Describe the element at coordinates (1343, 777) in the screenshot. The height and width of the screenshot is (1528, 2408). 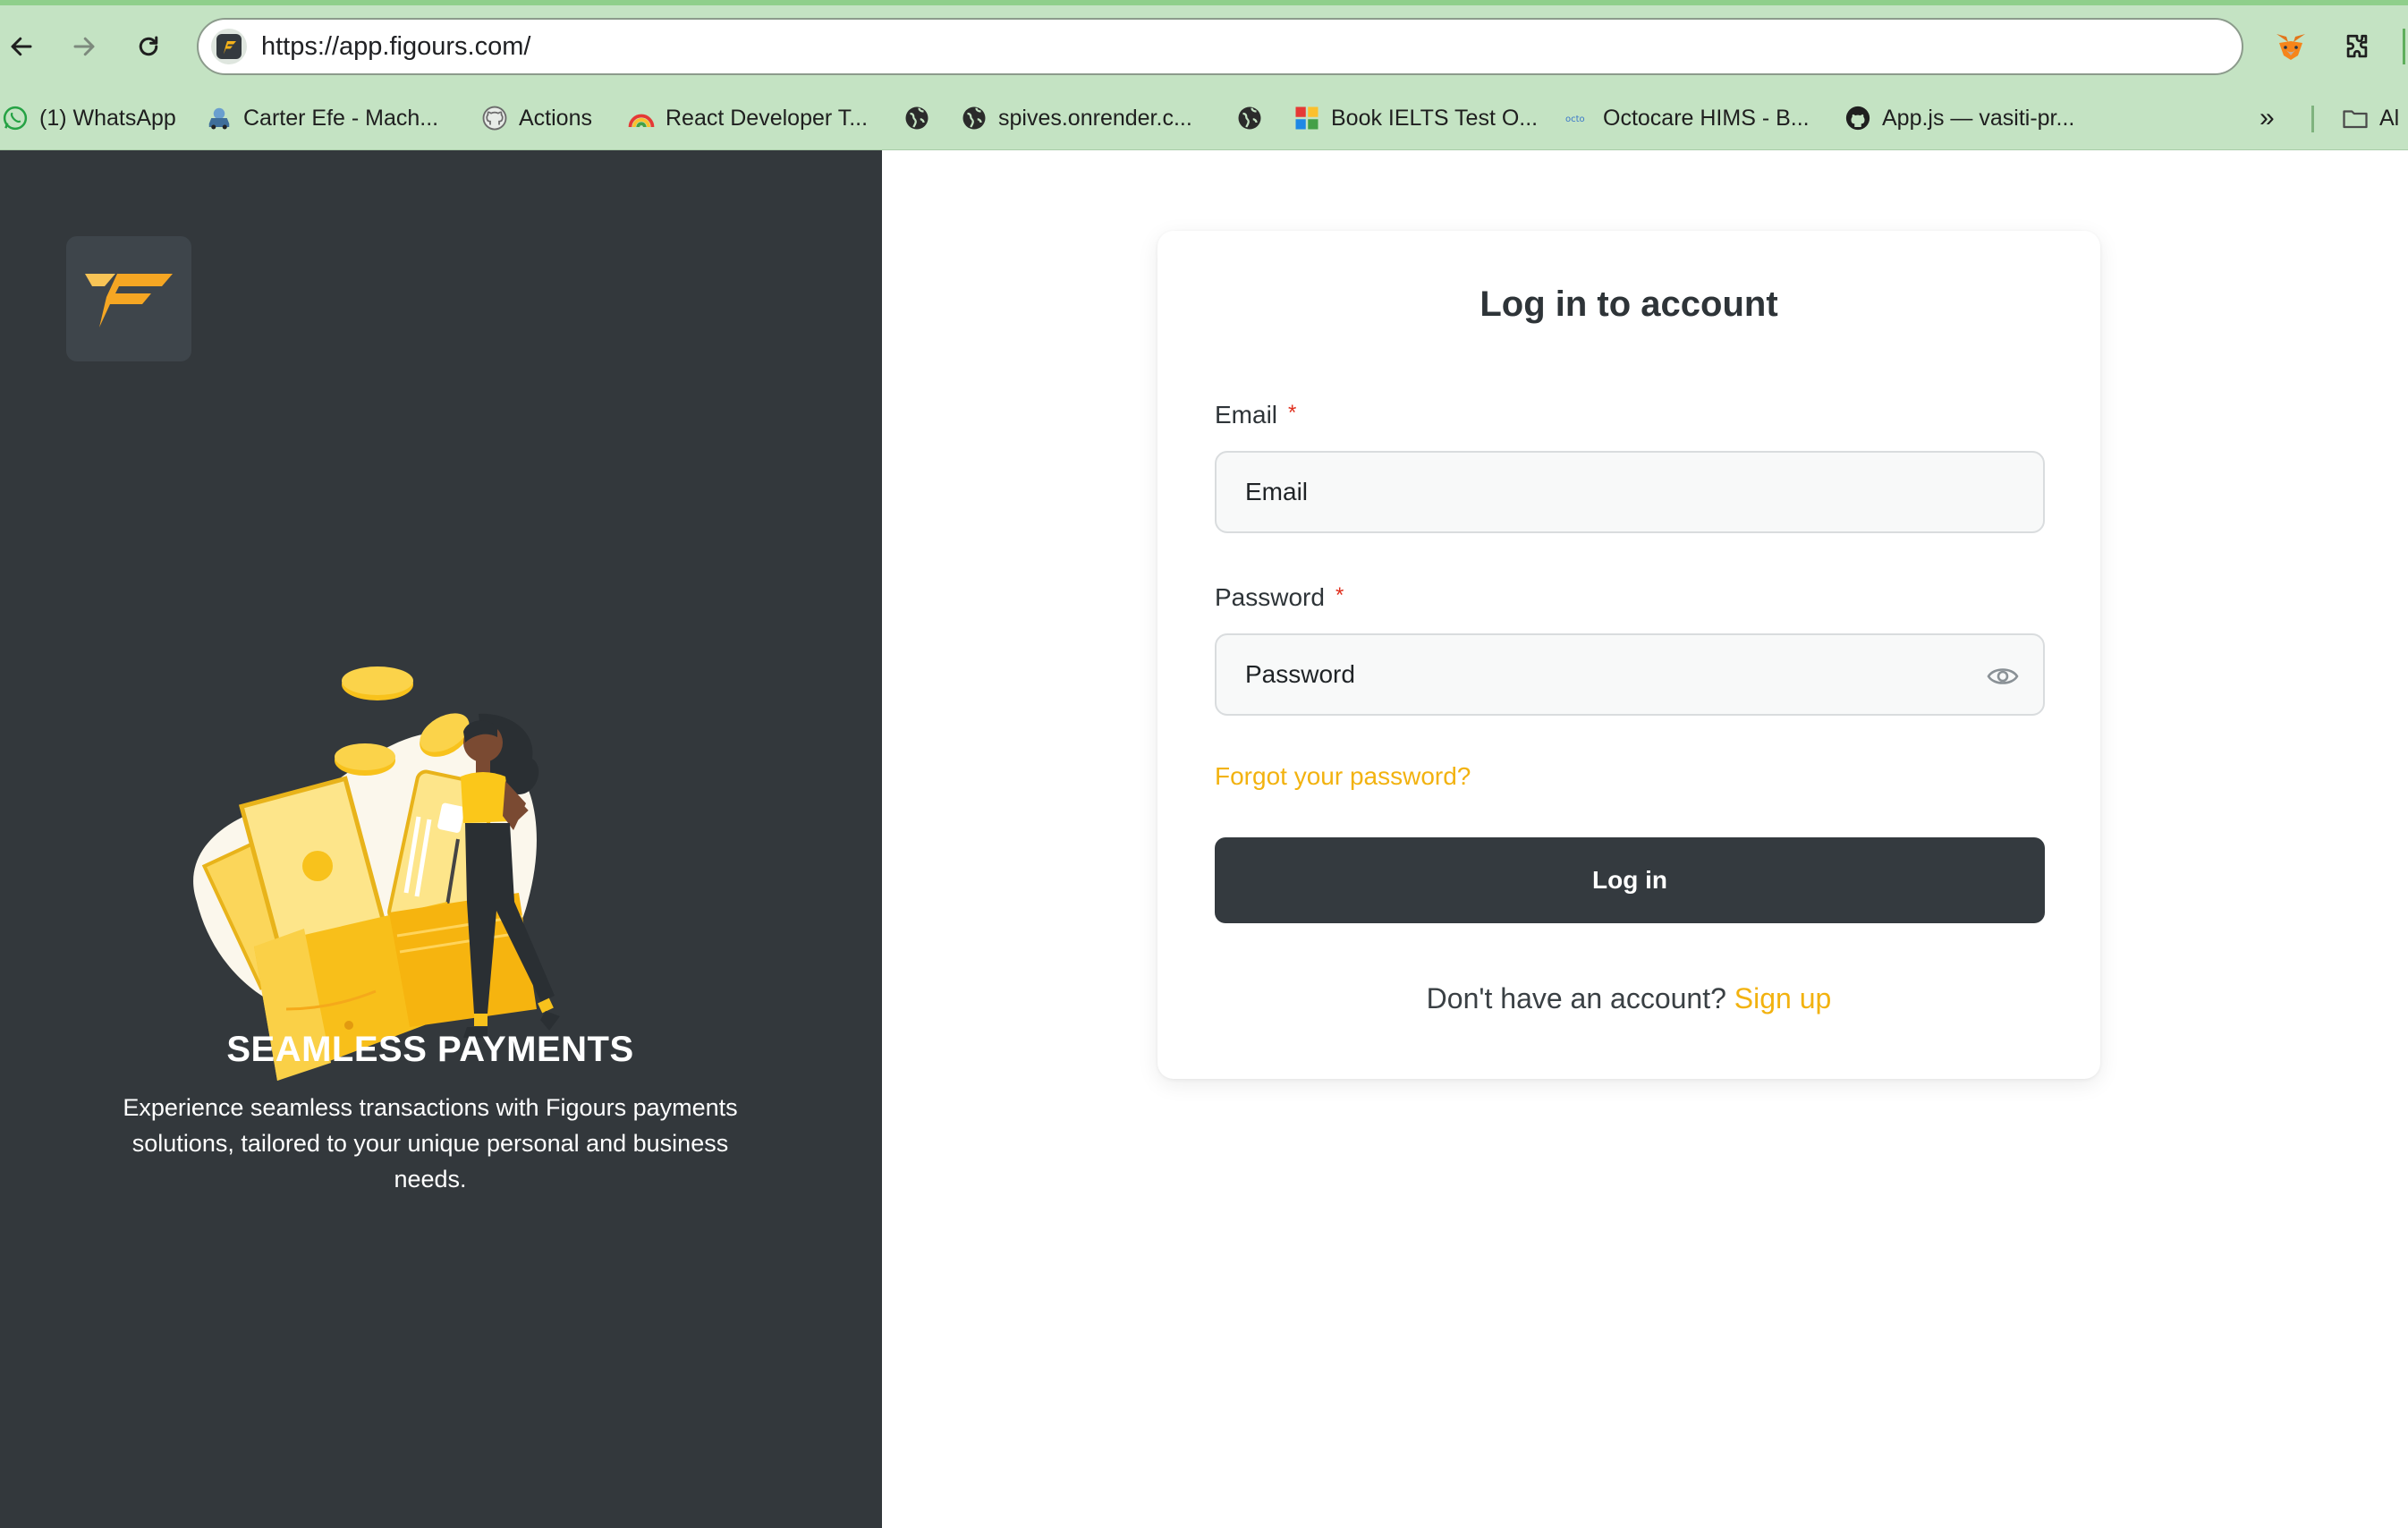
I see `forgot-password-link: Forgot your password?` at that location.